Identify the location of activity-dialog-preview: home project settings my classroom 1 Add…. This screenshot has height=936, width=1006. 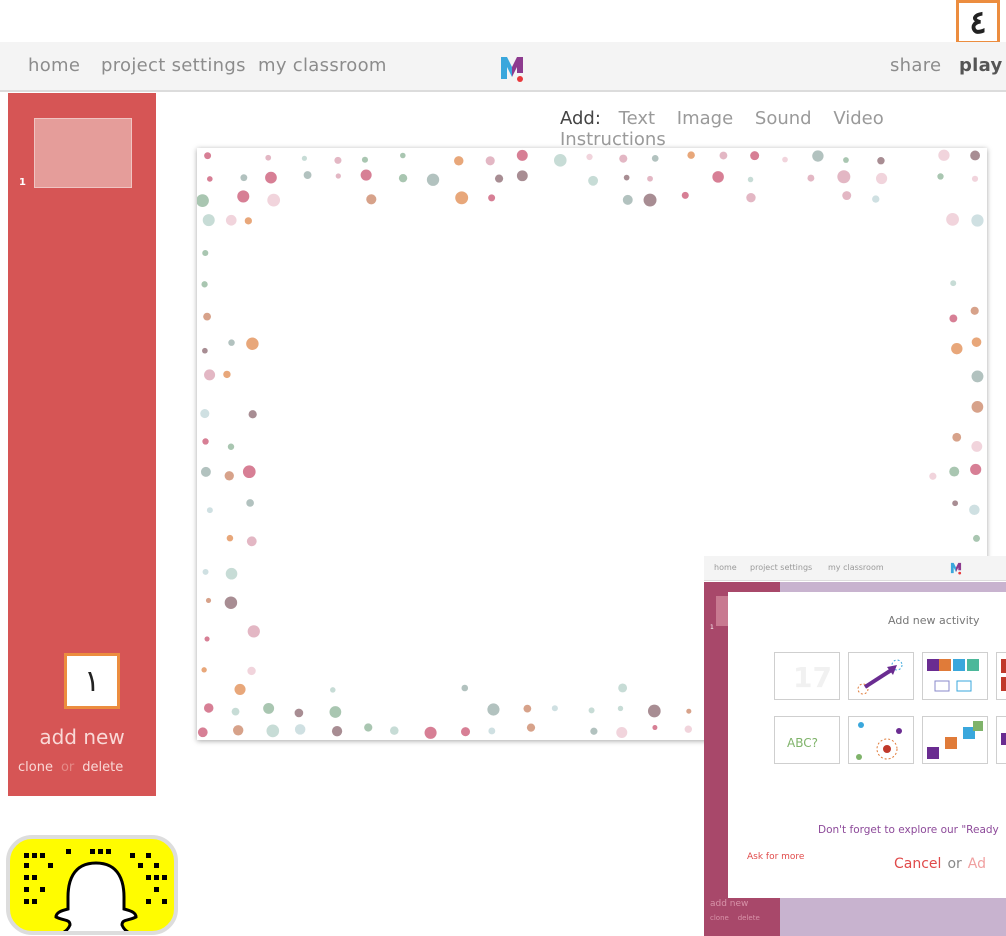
(855, 746).